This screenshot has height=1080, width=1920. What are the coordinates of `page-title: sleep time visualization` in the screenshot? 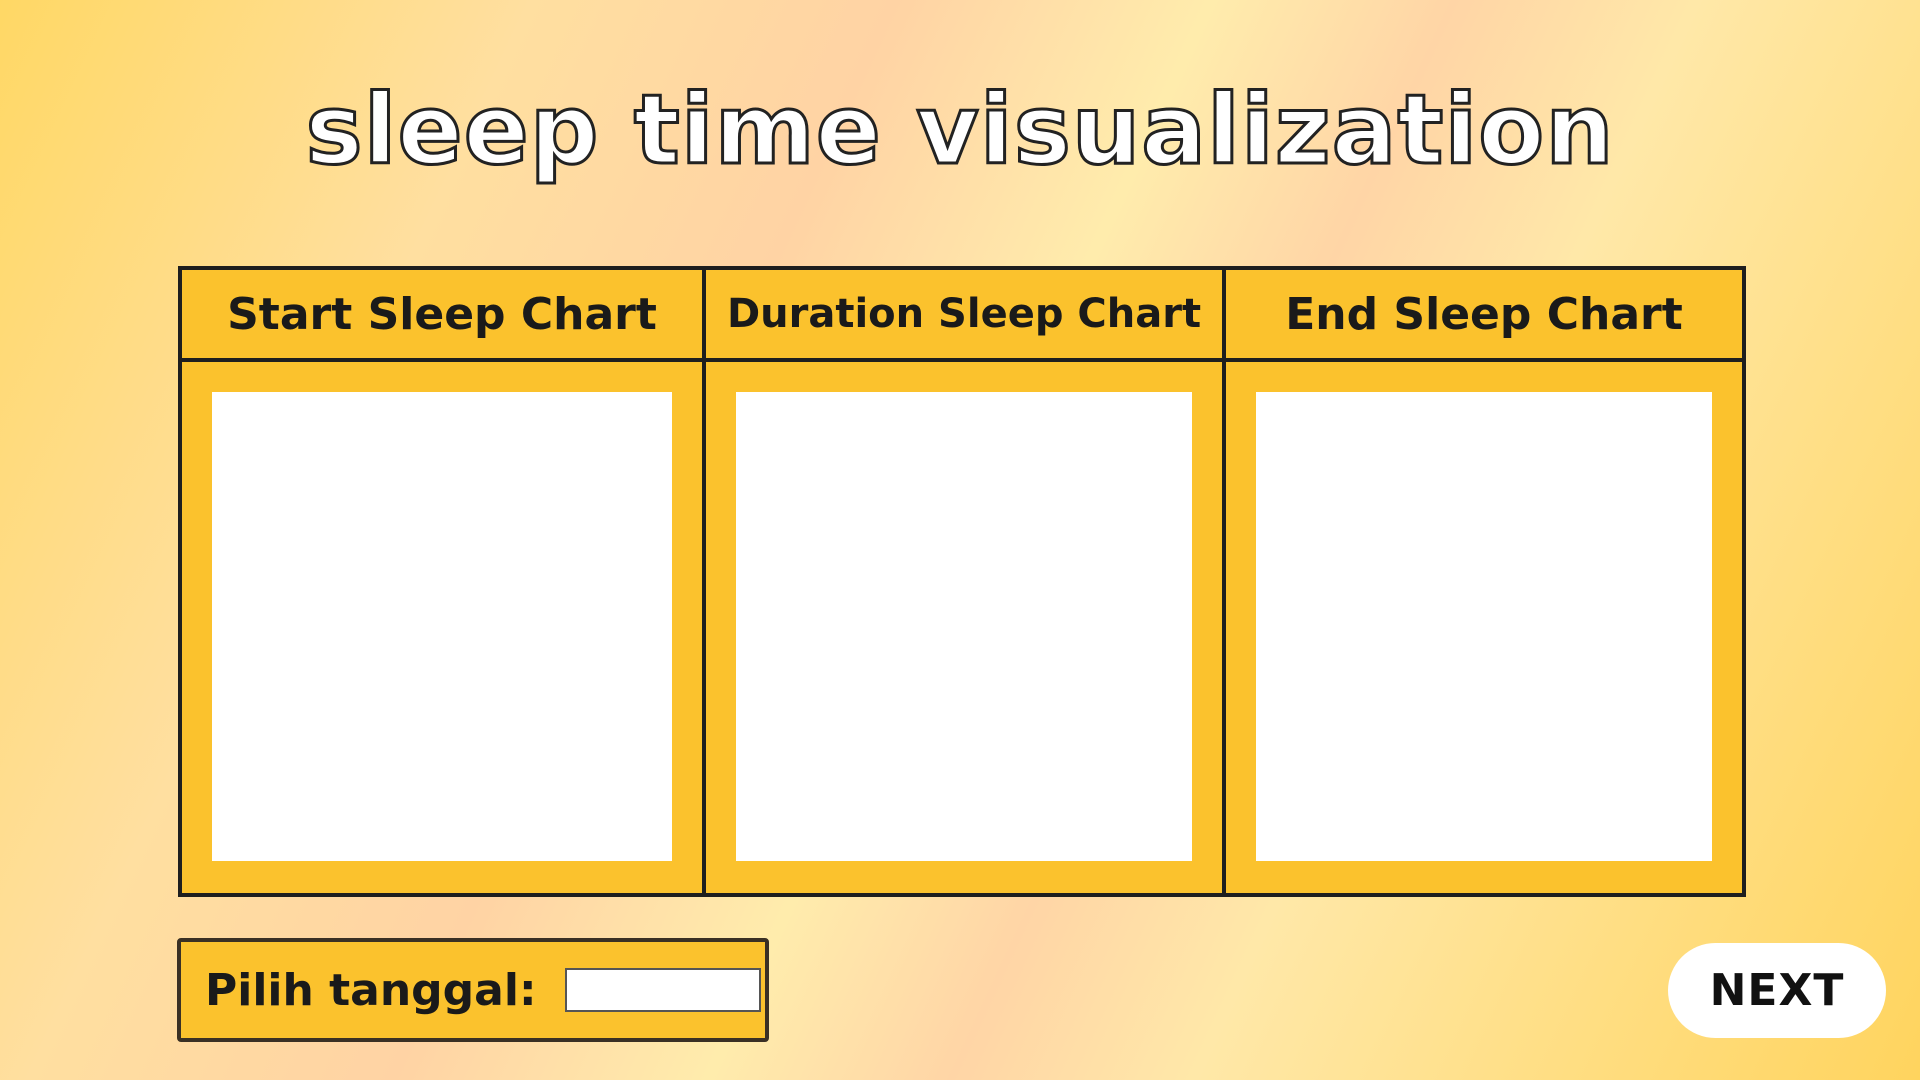 It's located at (959, 130).